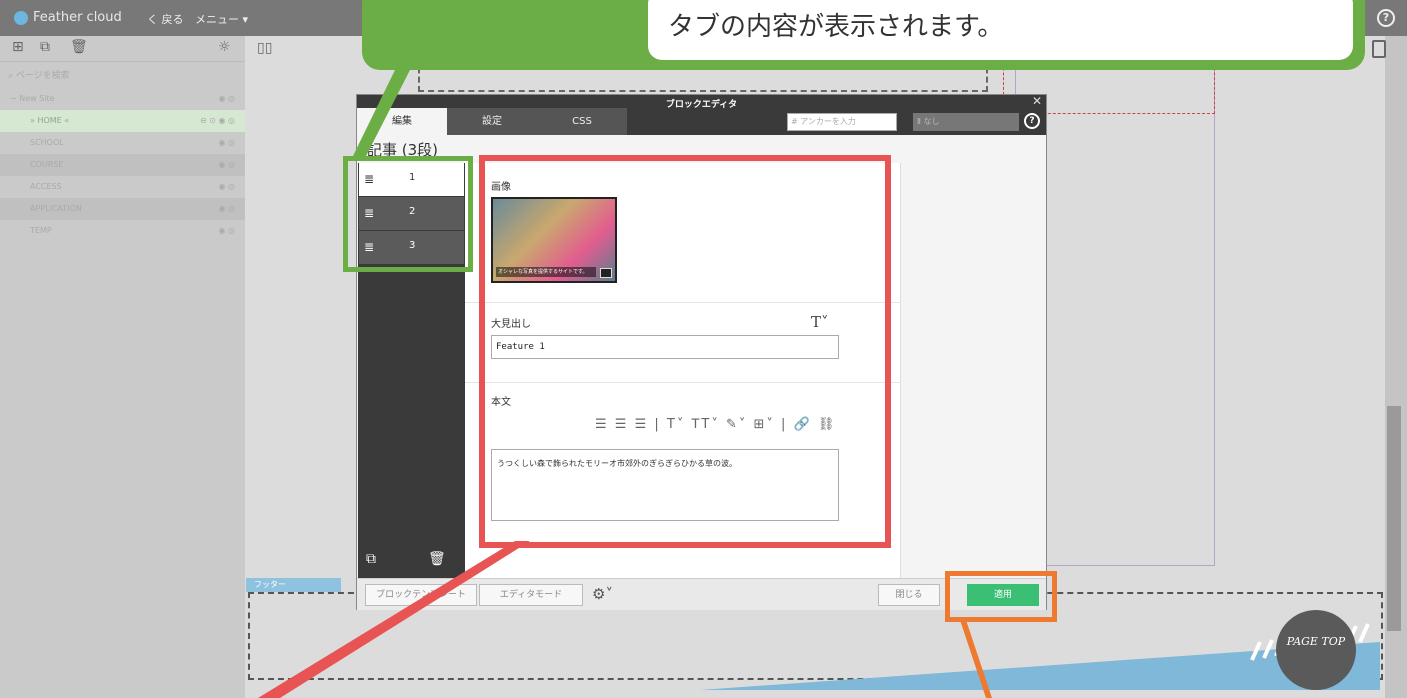  I want to click on footer-block-label: フッター, so click(293, 585).